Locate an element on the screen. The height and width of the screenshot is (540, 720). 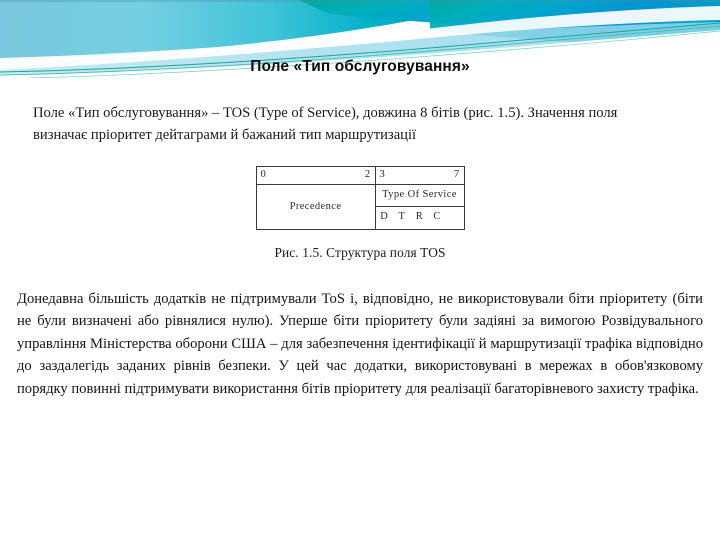
table-row-bit-indices: 0 2 3 7 is located at coordinates (360, 175).